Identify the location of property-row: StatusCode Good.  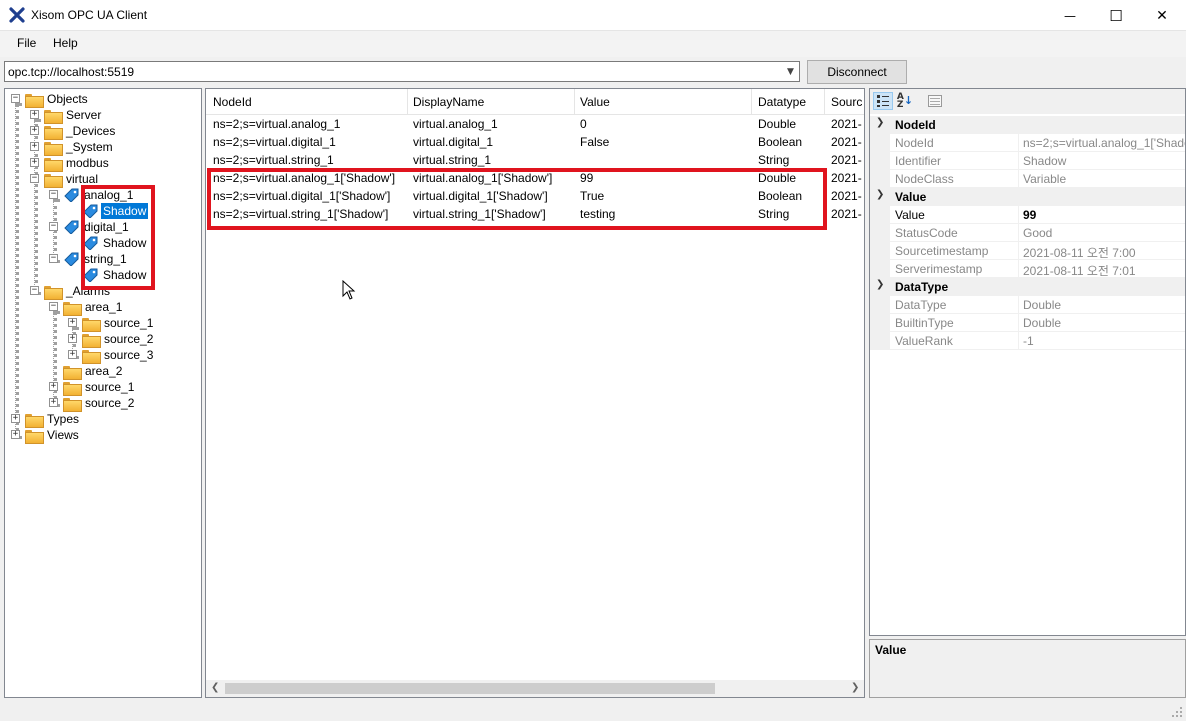
(1027, 233).